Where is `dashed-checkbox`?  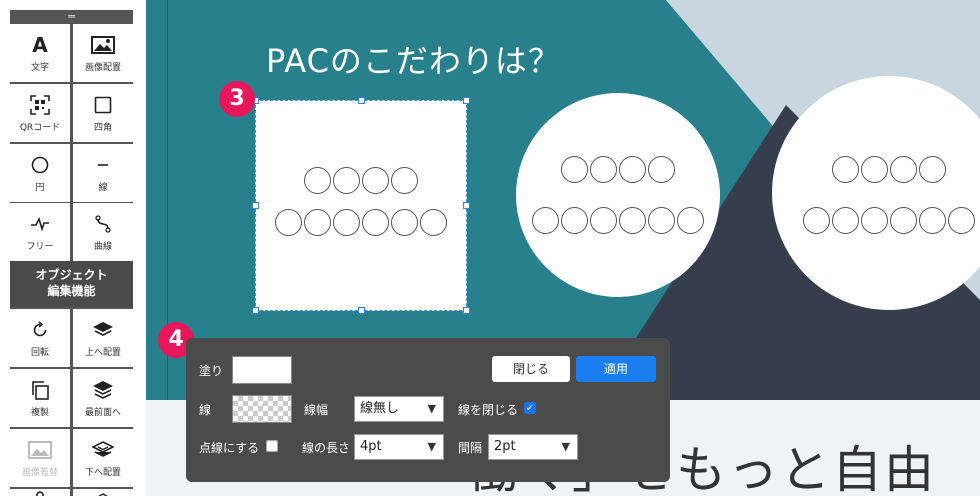 dashed-checkbox is located at coordinates (272, 446).